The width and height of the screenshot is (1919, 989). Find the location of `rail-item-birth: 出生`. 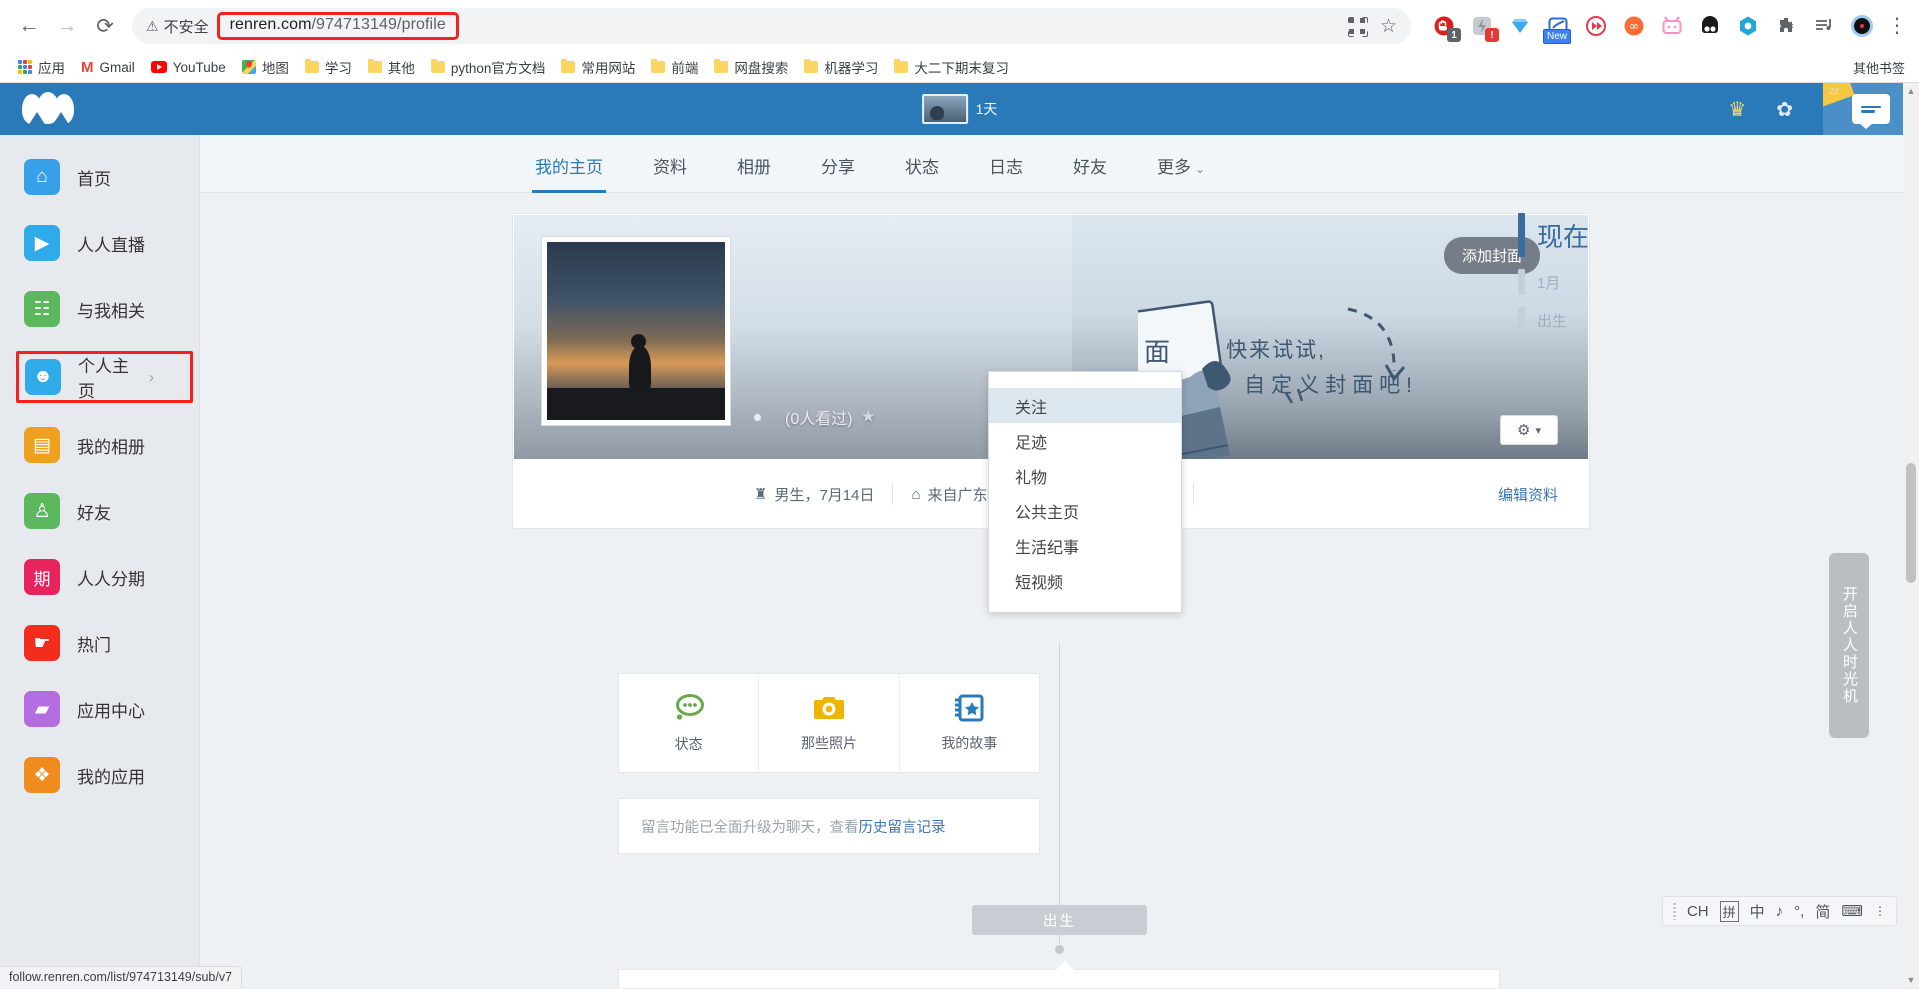

rail-item-birth: 出生 is located at coordinates (1578, 320).